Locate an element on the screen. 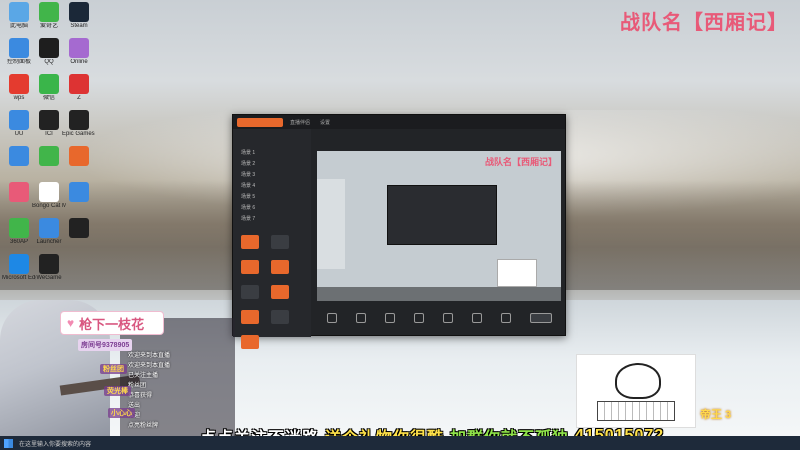 This screenshot has width=800, height=450. heart-icon: ♥ is located at coordinates (71, 323).